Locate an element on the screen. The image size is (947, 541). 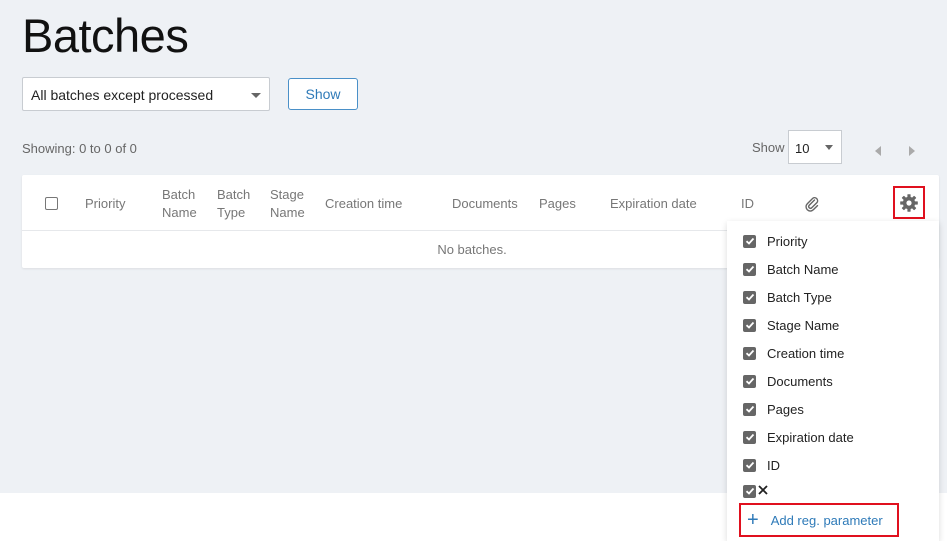
add-reg-parameter-button: + Add reg. parameter is located at coordinates (819, 520).